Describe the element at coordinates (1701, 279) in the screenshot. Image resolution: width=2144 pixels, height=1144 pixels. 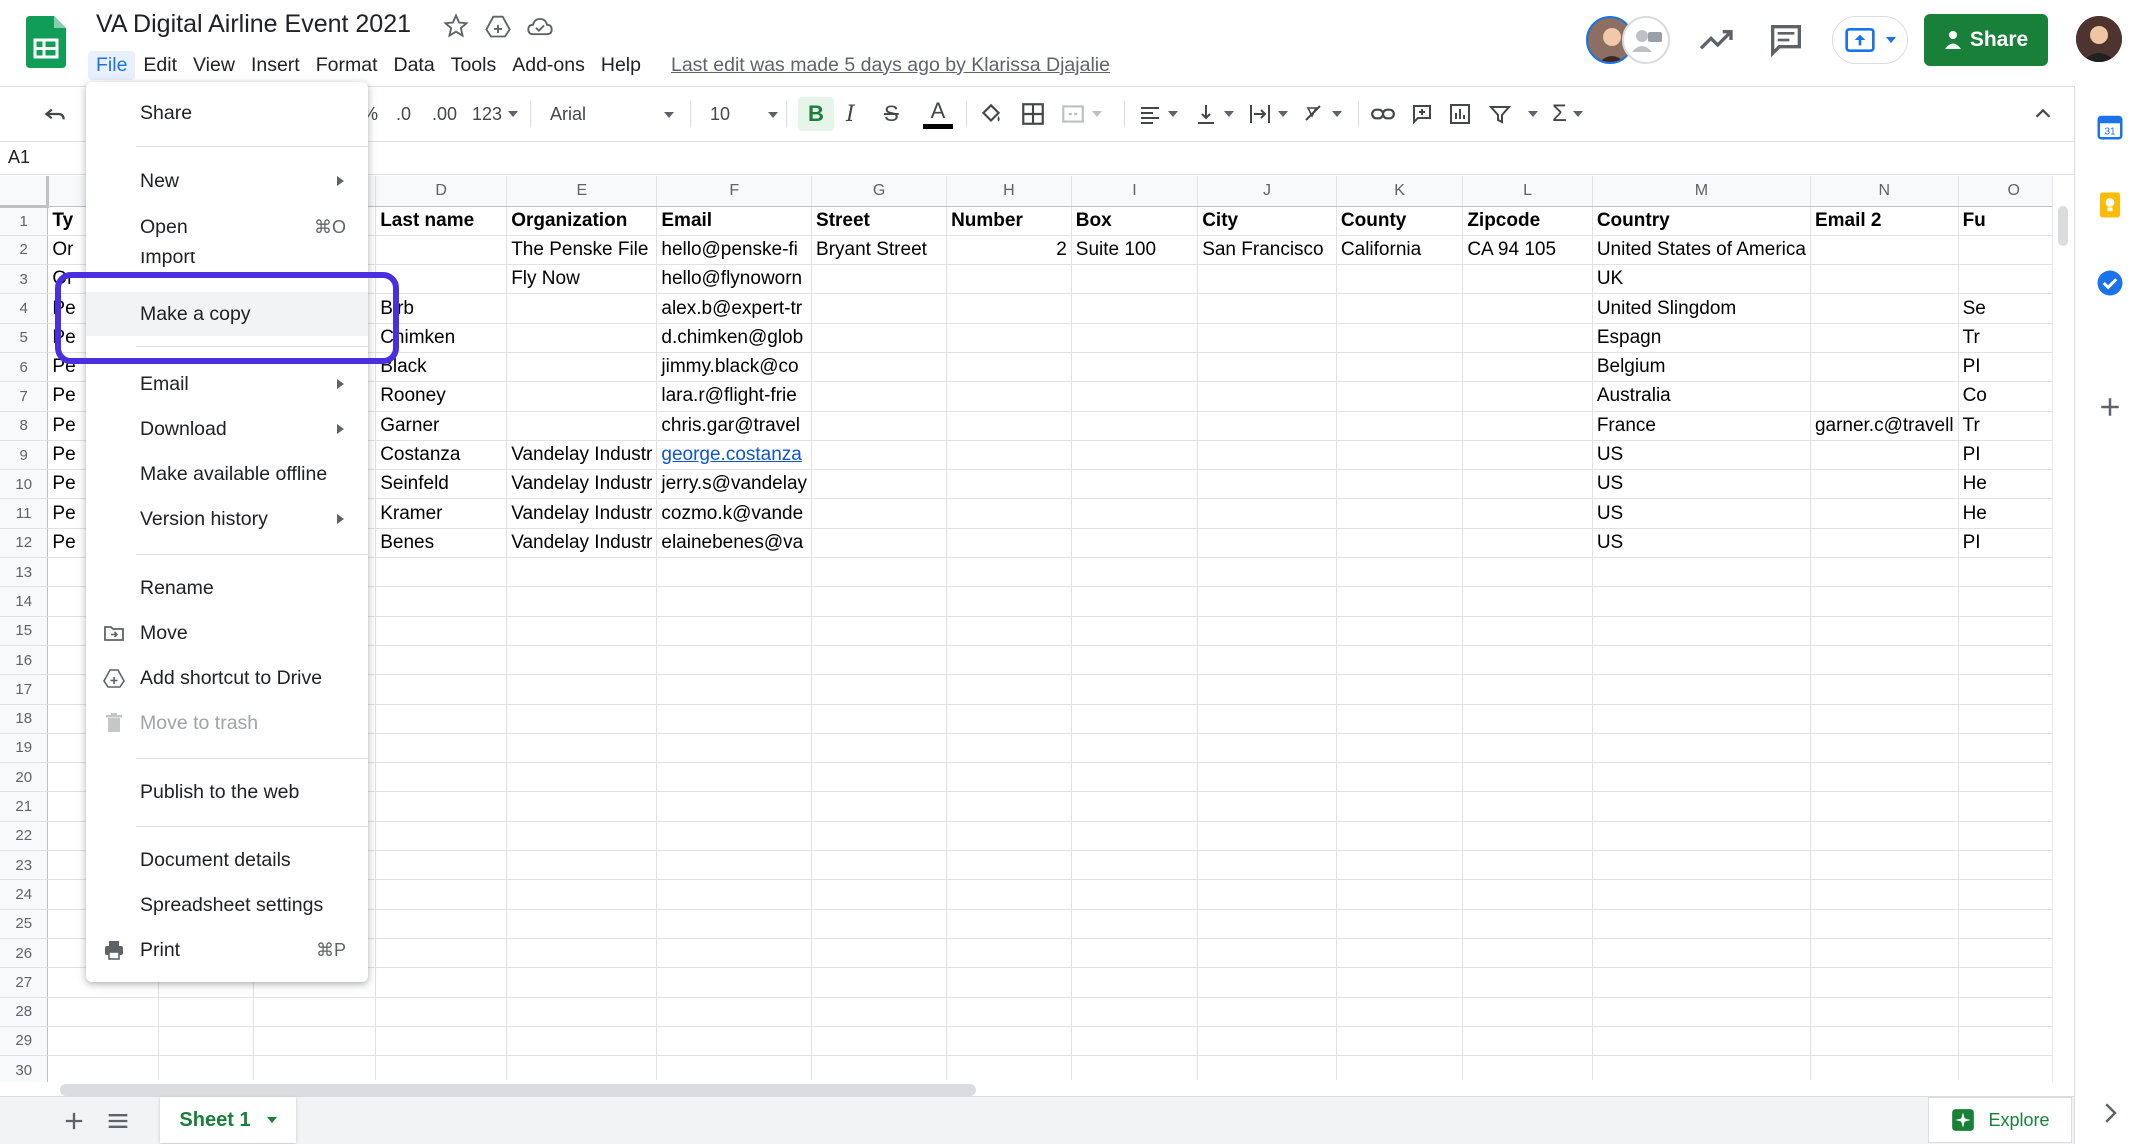
I see `table-cell: UK` at that location.